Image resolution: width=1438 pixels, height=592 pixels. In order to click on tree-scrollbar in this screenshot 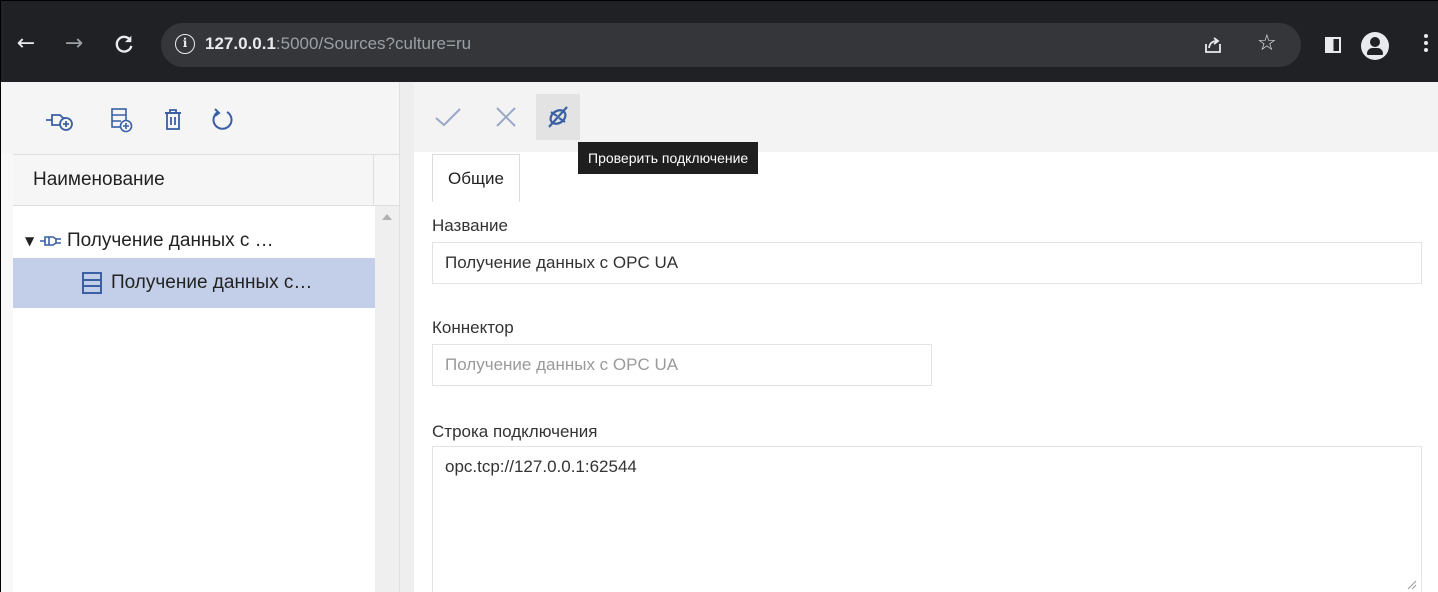, I will do `click(387, 399)`.